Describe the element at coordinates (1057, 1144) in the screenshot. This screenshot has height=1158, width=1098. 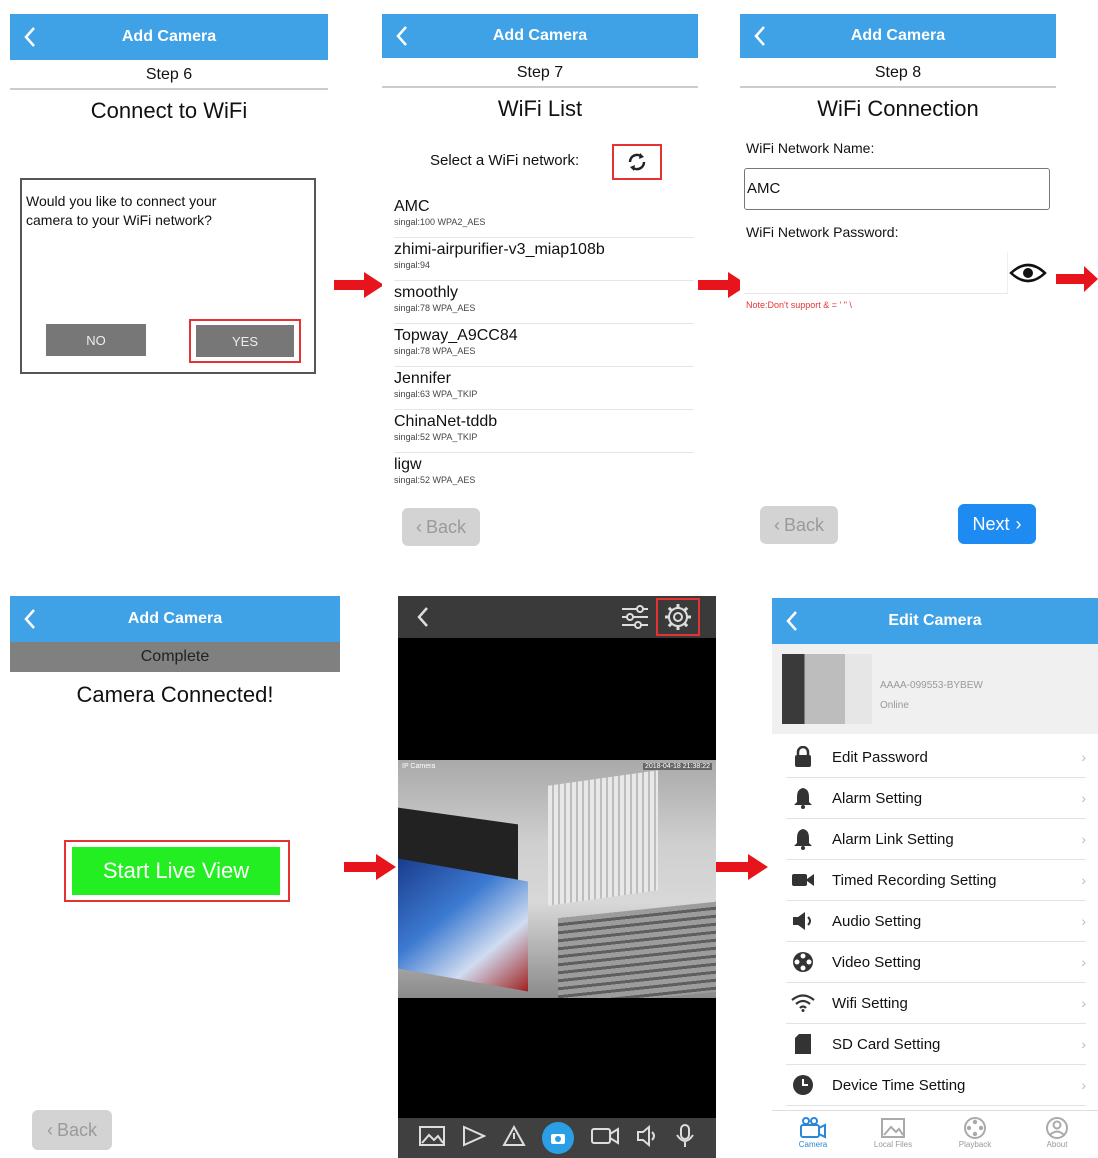
I see `tab-label: About` at that location.